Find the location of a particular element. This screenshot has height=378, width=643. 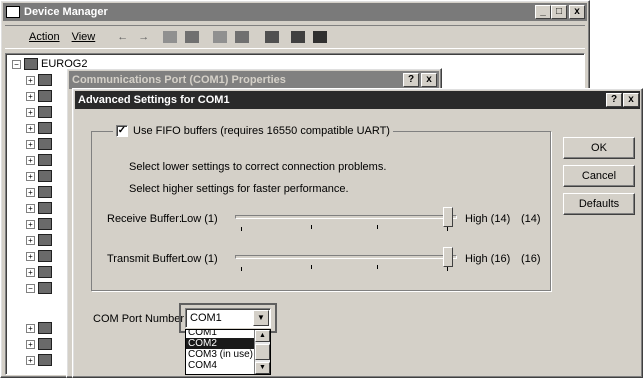

com-port-dropdown-list: COM1 COM2 COM3 (in use) COM4 ▲ ▼ is located at coordinates (228, 352).